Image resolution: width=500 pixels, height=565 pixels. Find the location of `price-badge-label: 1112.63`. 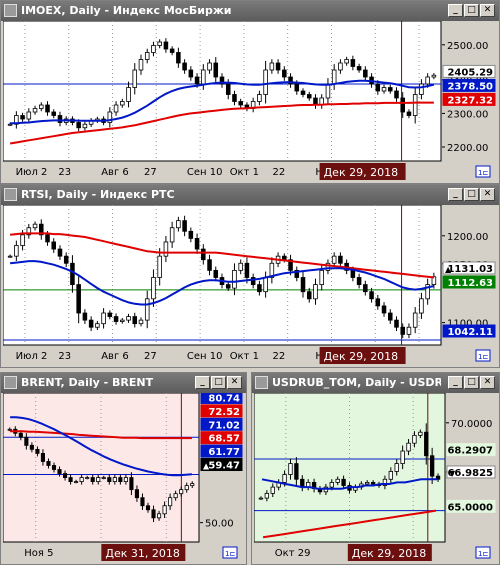

price-badge-label: 1112.63 is located at coordinates (470, 283).